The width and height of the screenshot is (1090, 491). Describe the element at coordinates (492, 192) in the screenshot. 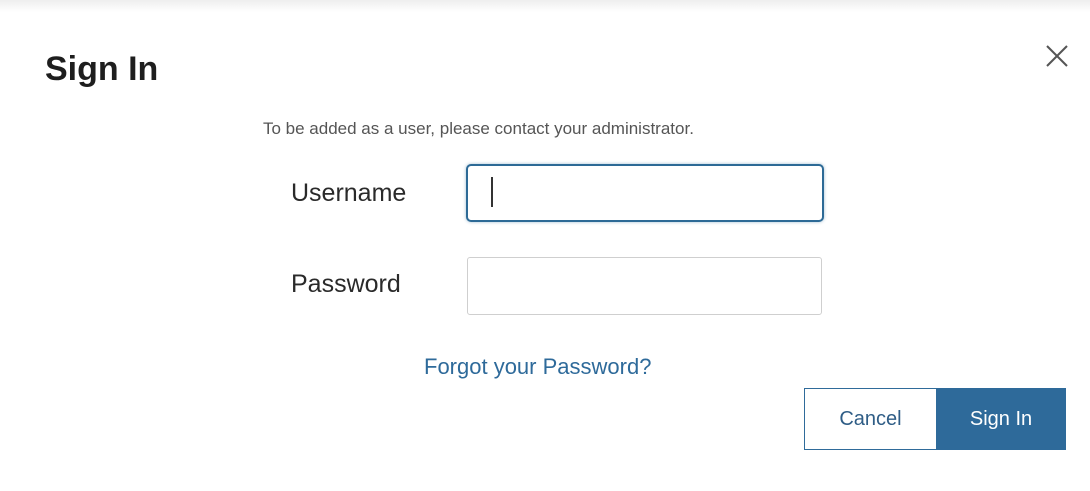

I see `text-caret` at that location.